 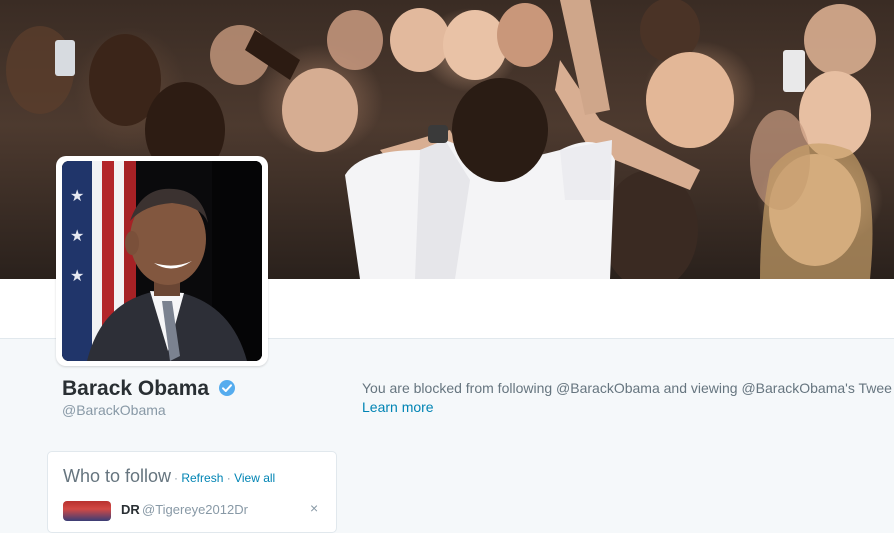 I want to click on close-icon: ×, so click(x=314, y=508).